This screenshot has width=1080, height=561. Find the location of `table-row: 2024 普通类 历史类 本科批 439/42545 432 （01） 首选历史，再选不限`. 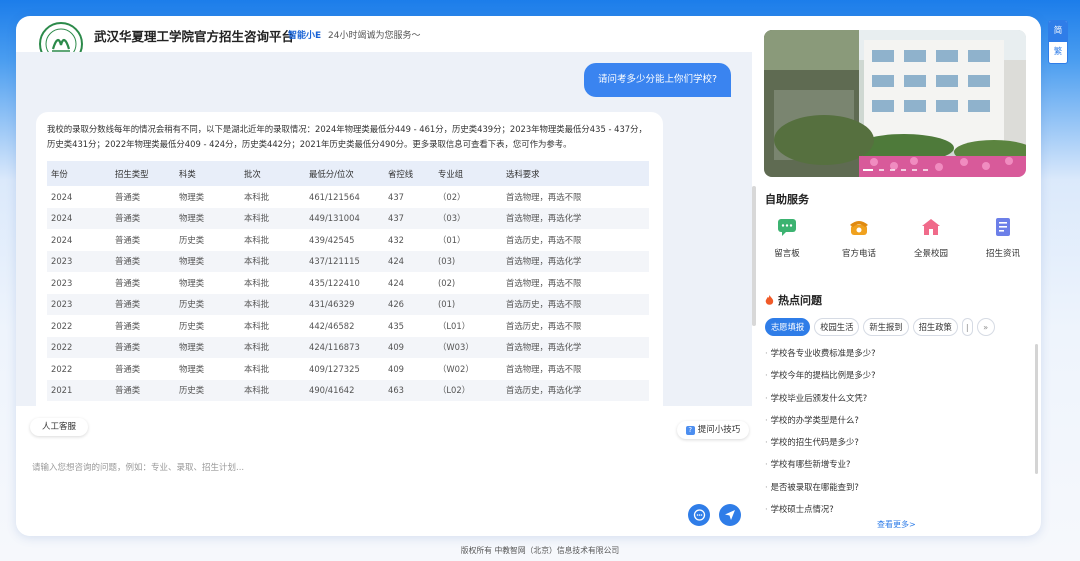

table-row: 2024 普通类 历史类 本科批 439/42545 432 （01） 首选历史，再选不限 is located at coordinates (348, 240).